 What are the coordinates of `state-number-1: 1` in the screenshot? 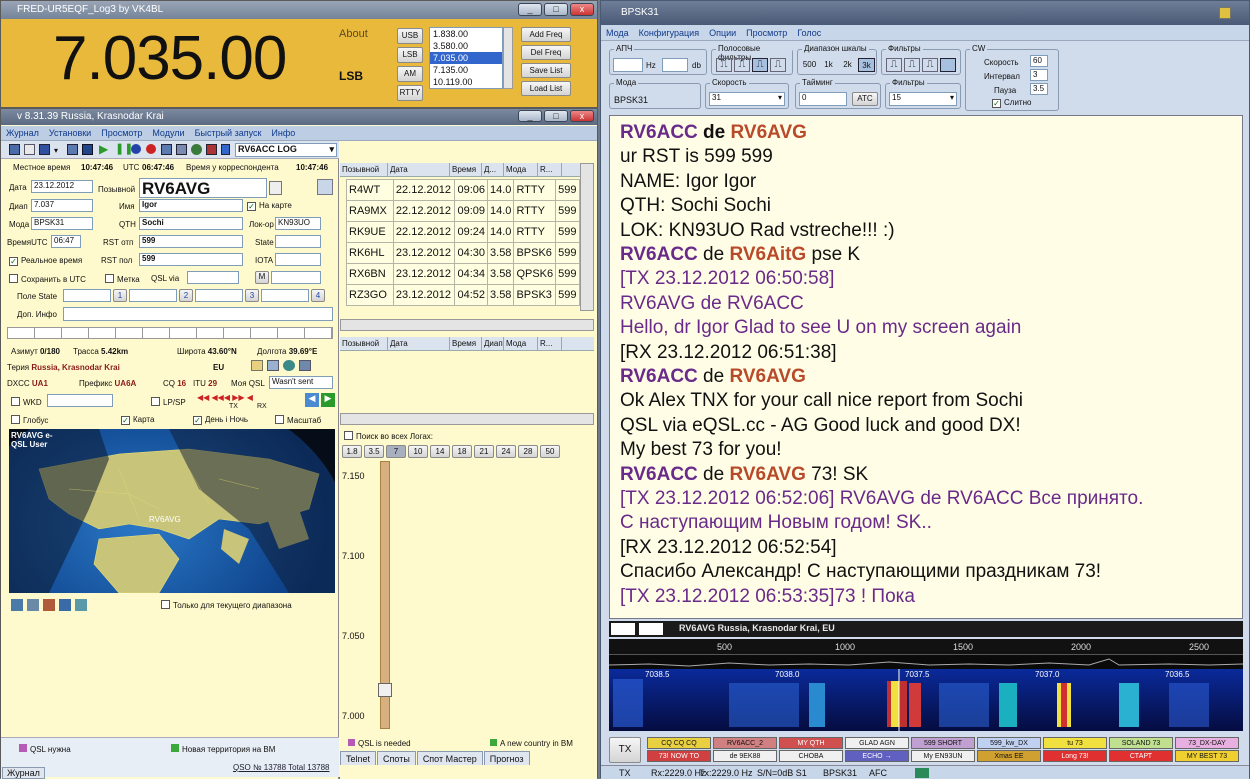 It's located at (120, 295).